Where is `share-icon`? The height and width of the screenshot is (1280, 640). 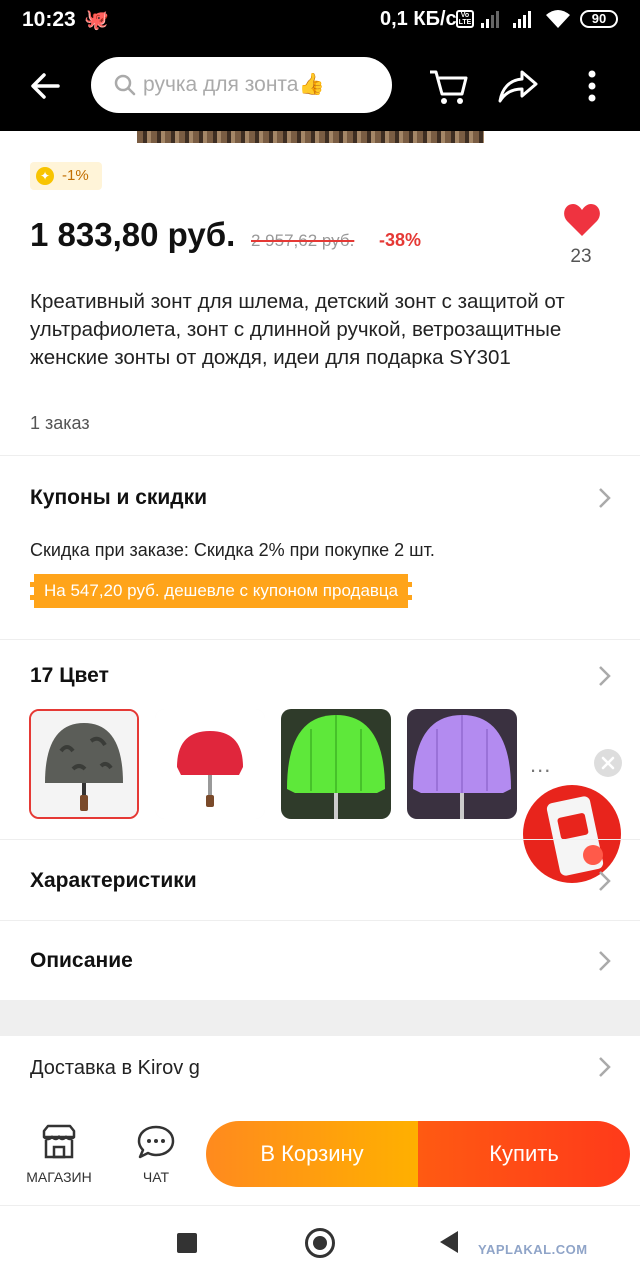 share-icon is located at coordinates (518, 86).